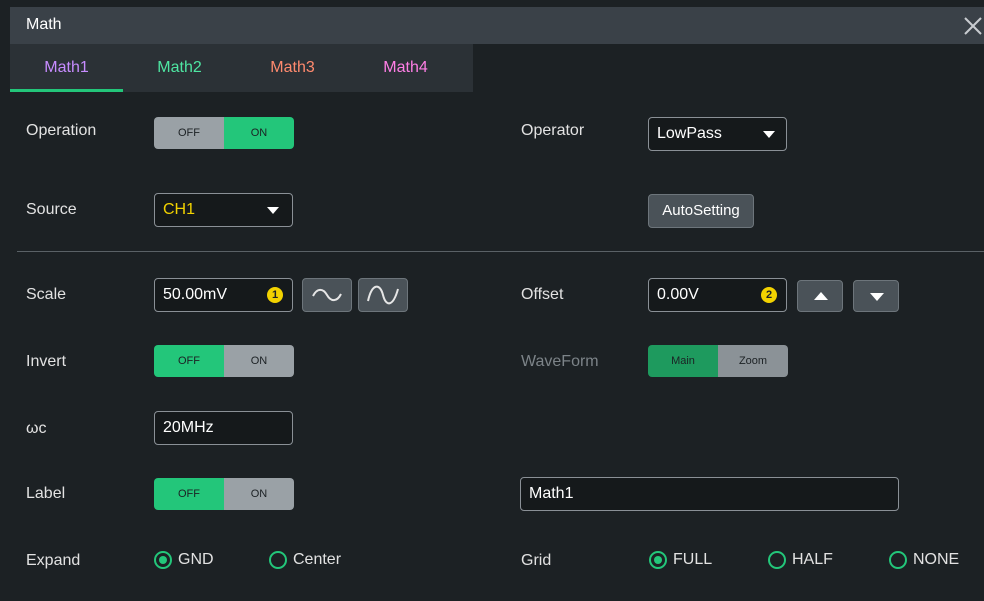 The height and width of the screenshot is (601, 984). What do you see at coordinates (551, 493) in the screenshot?
I see `label-text-value: Math1` at bounding box center [551, 493].